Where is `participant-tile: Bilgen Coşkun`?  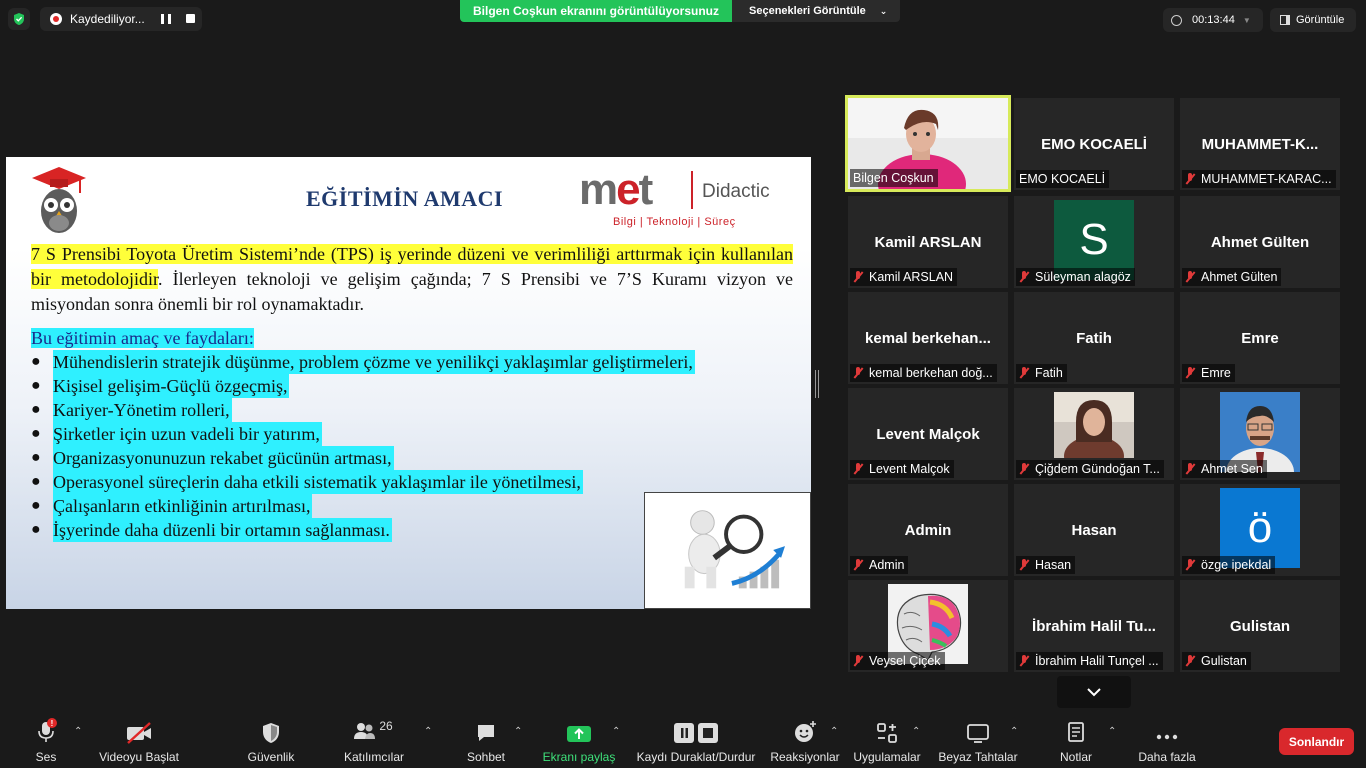
participant-tile: Bilgen Coşkun is located at coordinates (928, 143).